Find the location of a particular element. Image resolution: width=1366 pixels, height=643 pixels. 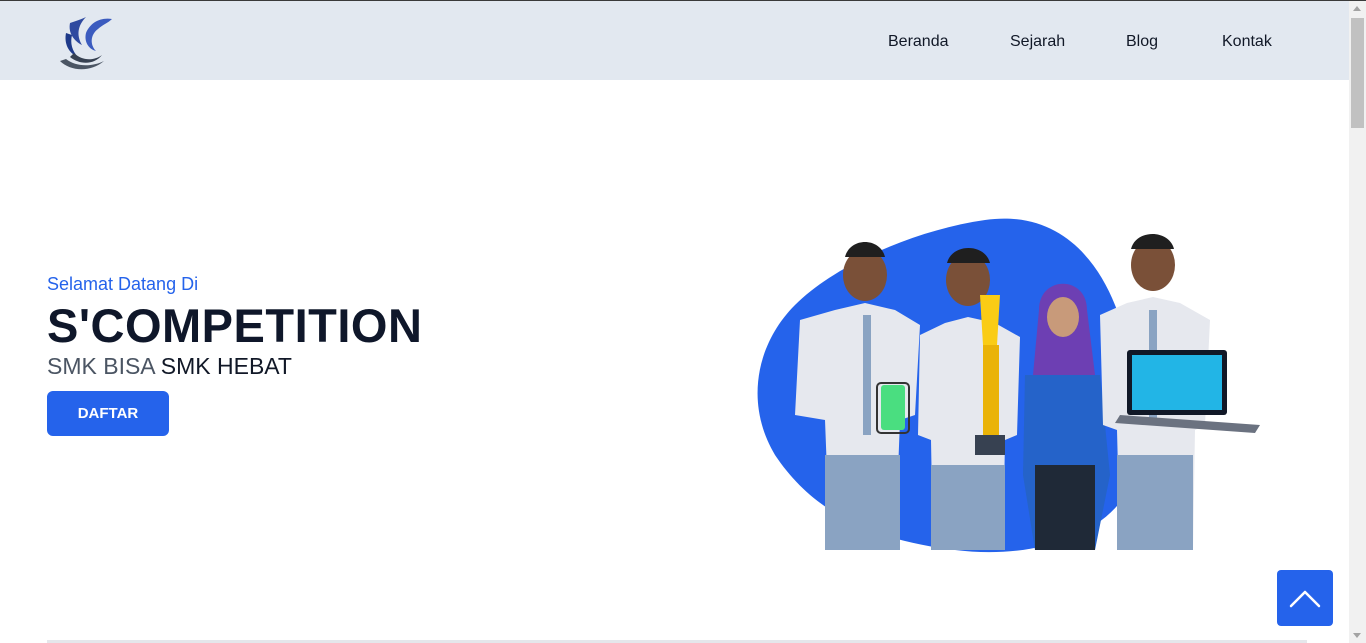

school-logo-icon is located at coordinates (86, 42).